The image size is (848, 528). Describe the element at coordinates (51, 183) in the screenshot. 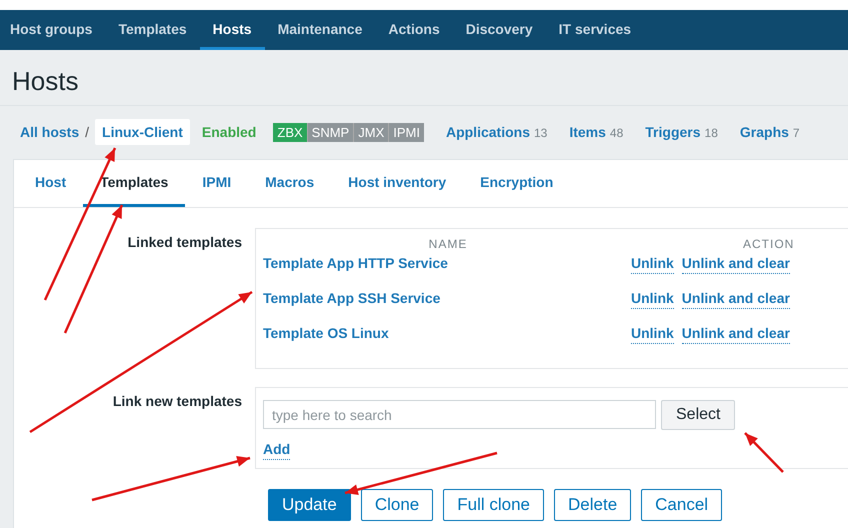

I see `form-tab: Host` at that location.